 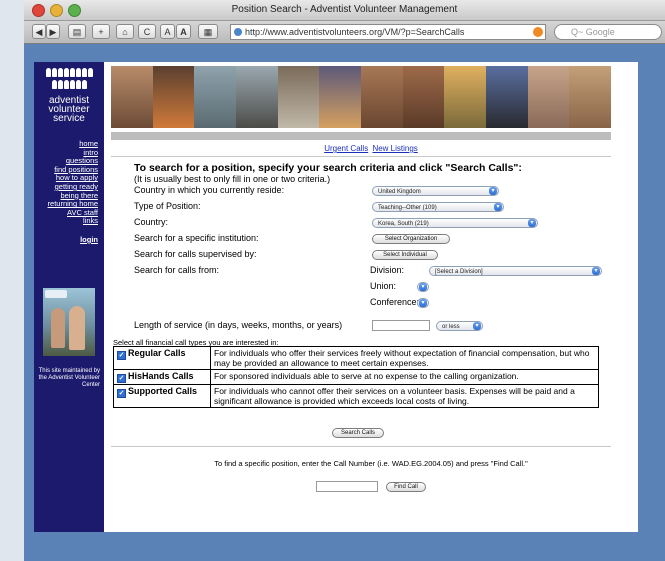 What do you see at coordinates (163, 391) in the screenshot?
I see `call-type-name: Supported Calls` at bounding box center [163, 391].